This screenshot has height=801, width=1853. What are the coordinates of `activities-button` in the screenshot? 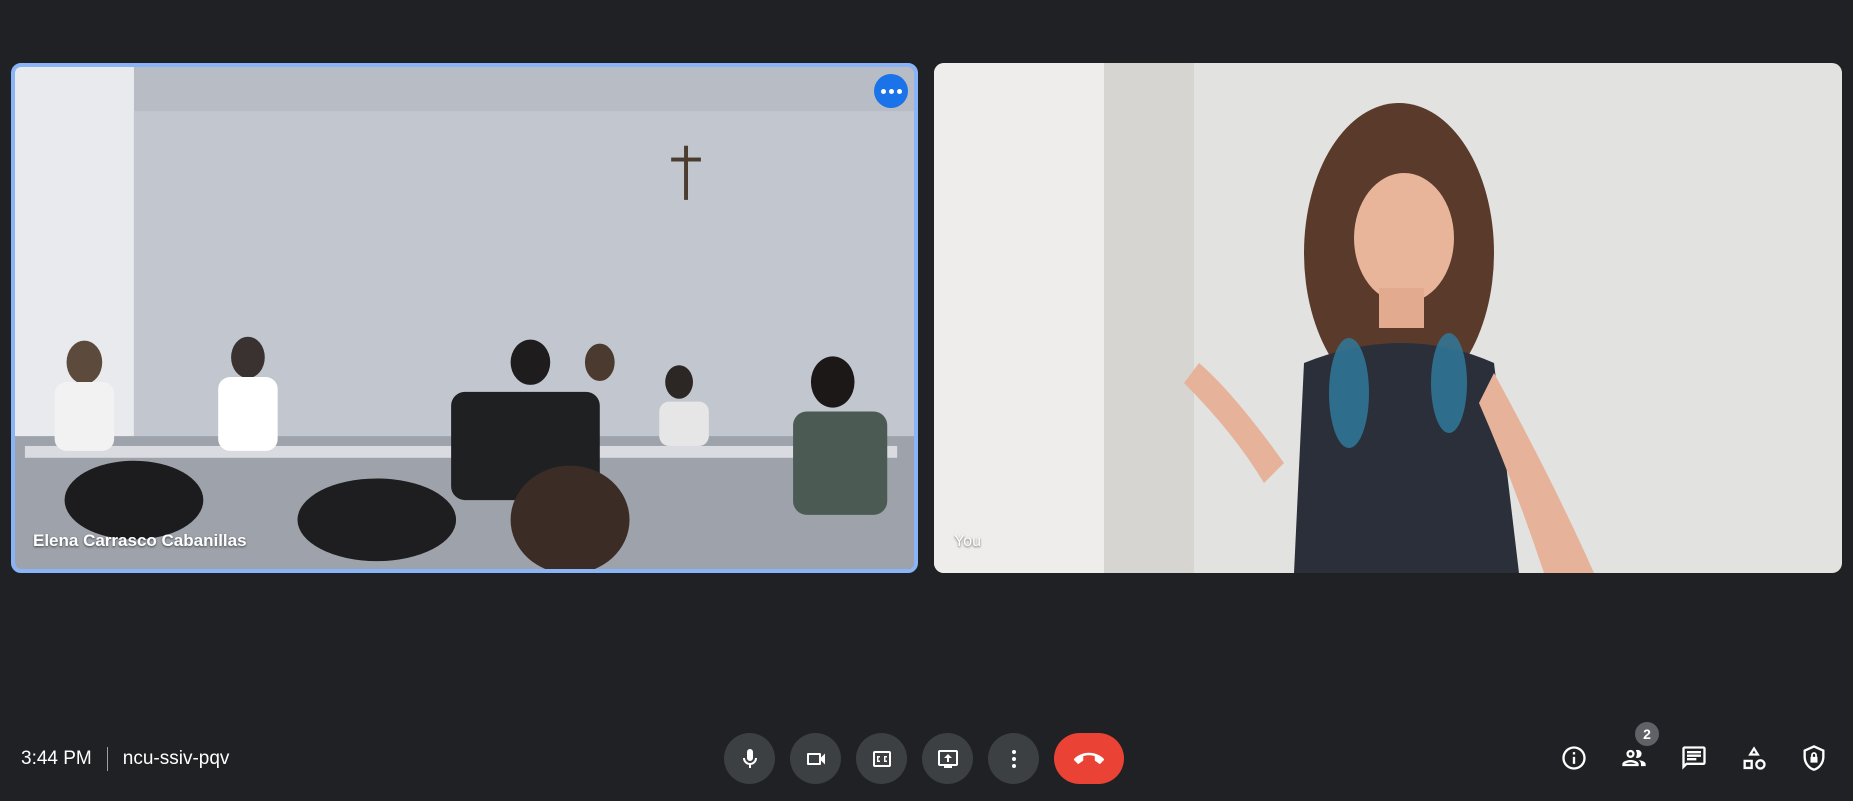 It's located at (1754, 758).